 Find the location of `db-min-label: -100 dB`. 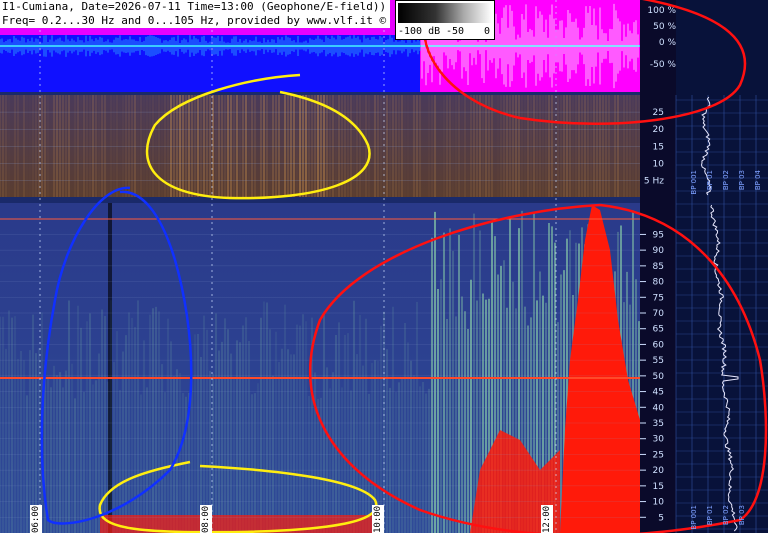

db-min-label: -100 dB is located at coordinates (419, 31).